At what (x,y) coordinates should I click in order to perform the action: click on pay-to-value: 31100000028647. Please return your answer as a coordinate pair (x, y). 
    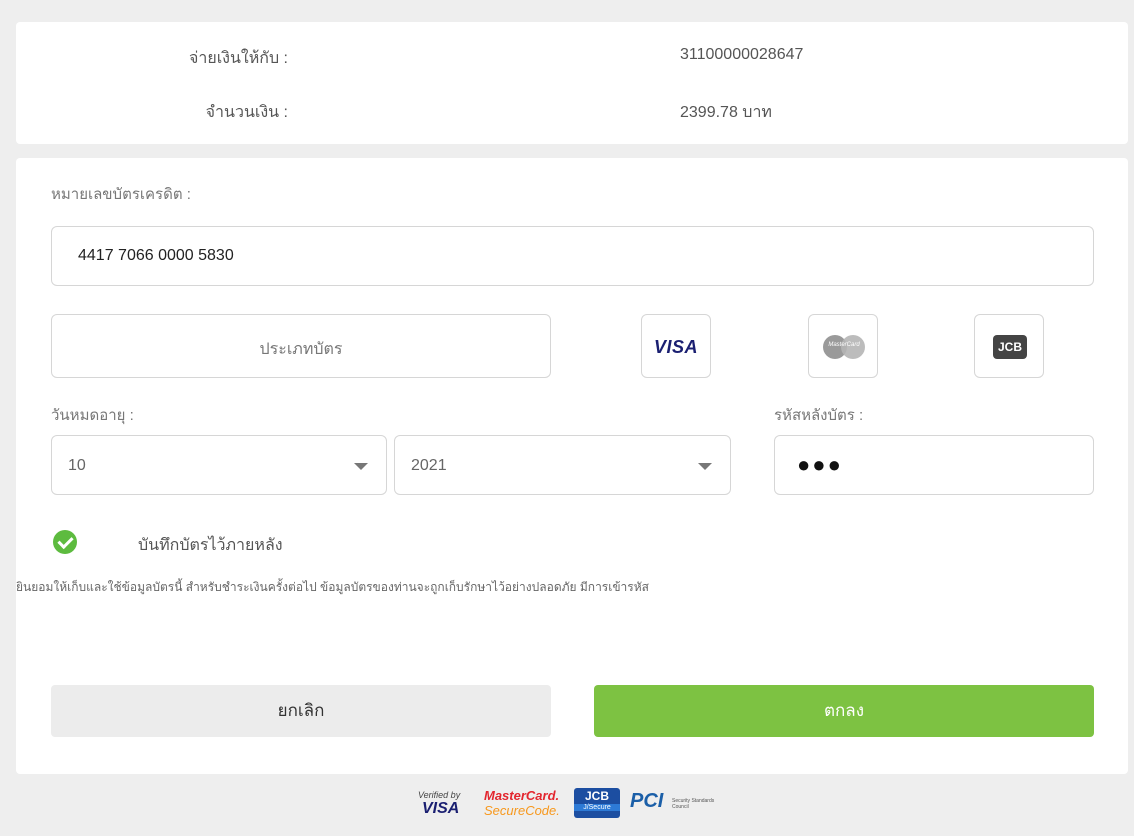
    Looking at the image, I should click on (742, 54).